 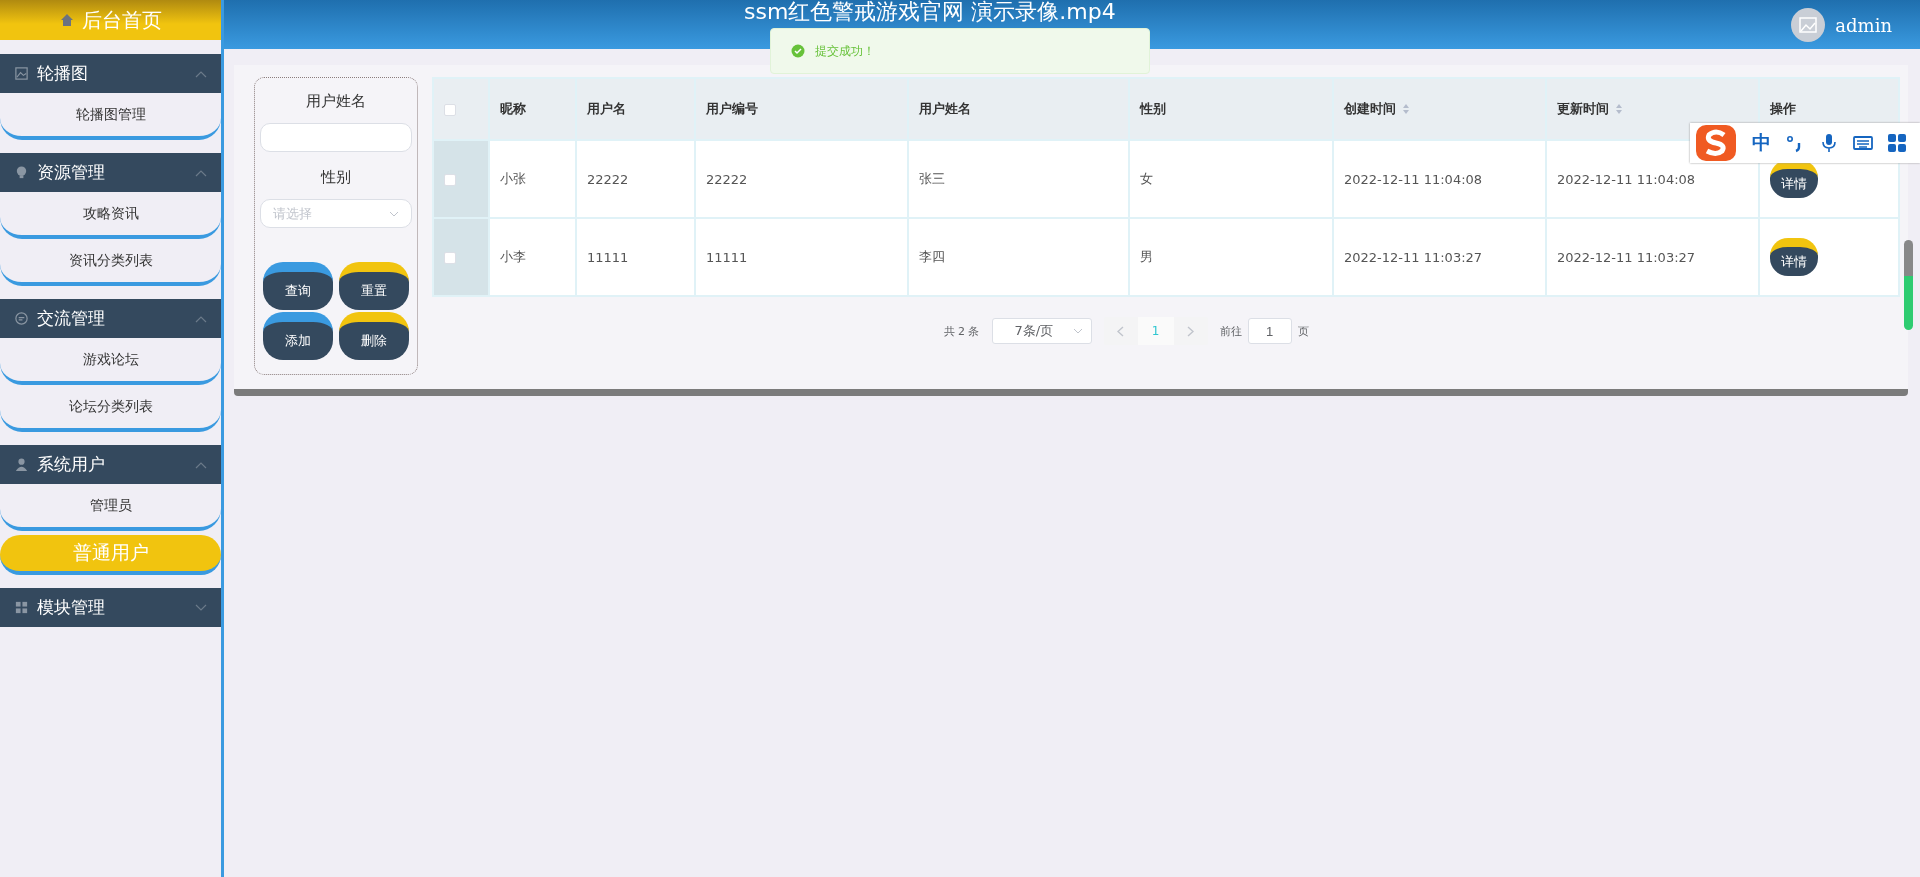 I want to click on action-button: 删除, so click(x=374, y=336).